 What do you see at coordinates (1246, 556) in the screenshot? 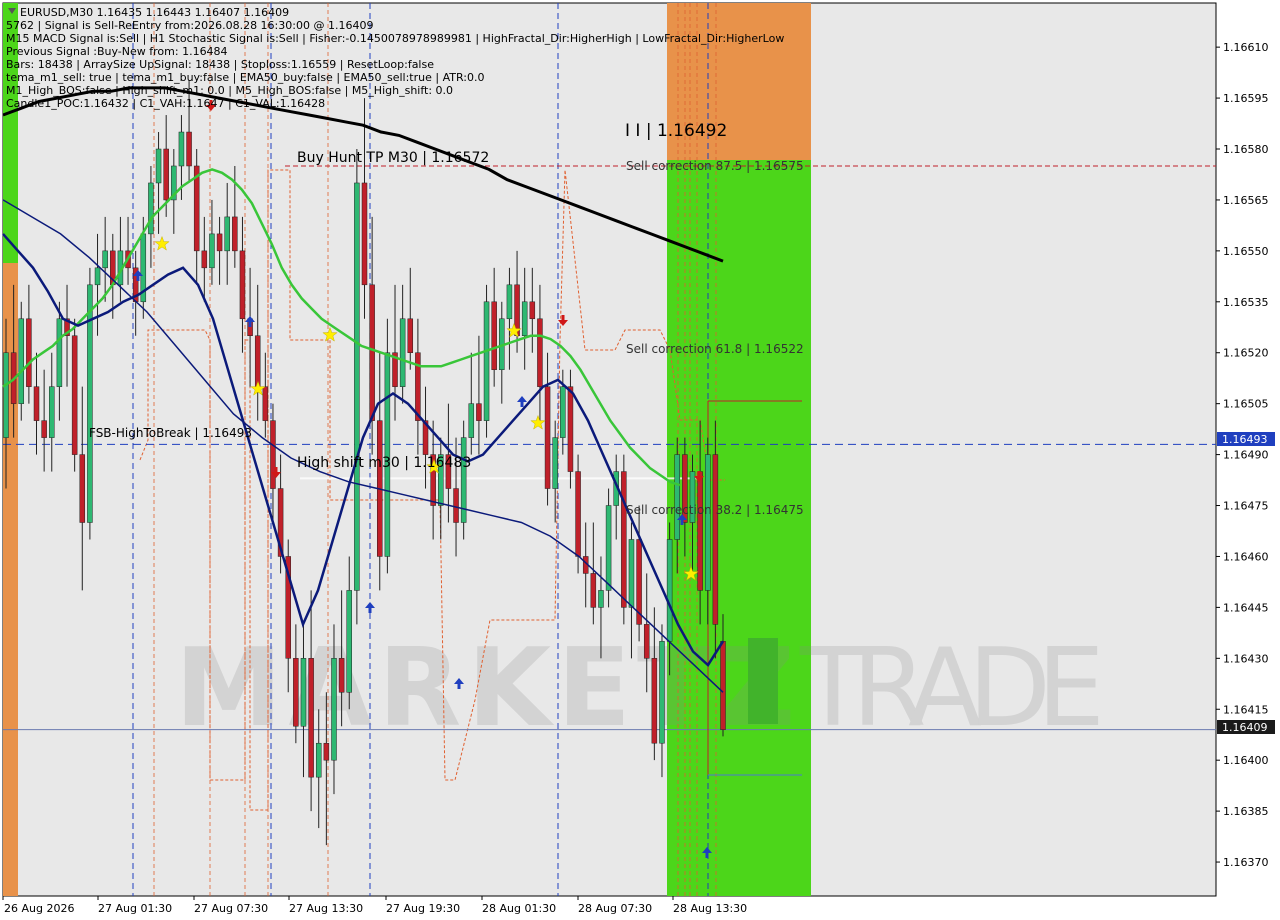
I see `y-tick-label: 1.16460` at bounding box center [1246, 556].